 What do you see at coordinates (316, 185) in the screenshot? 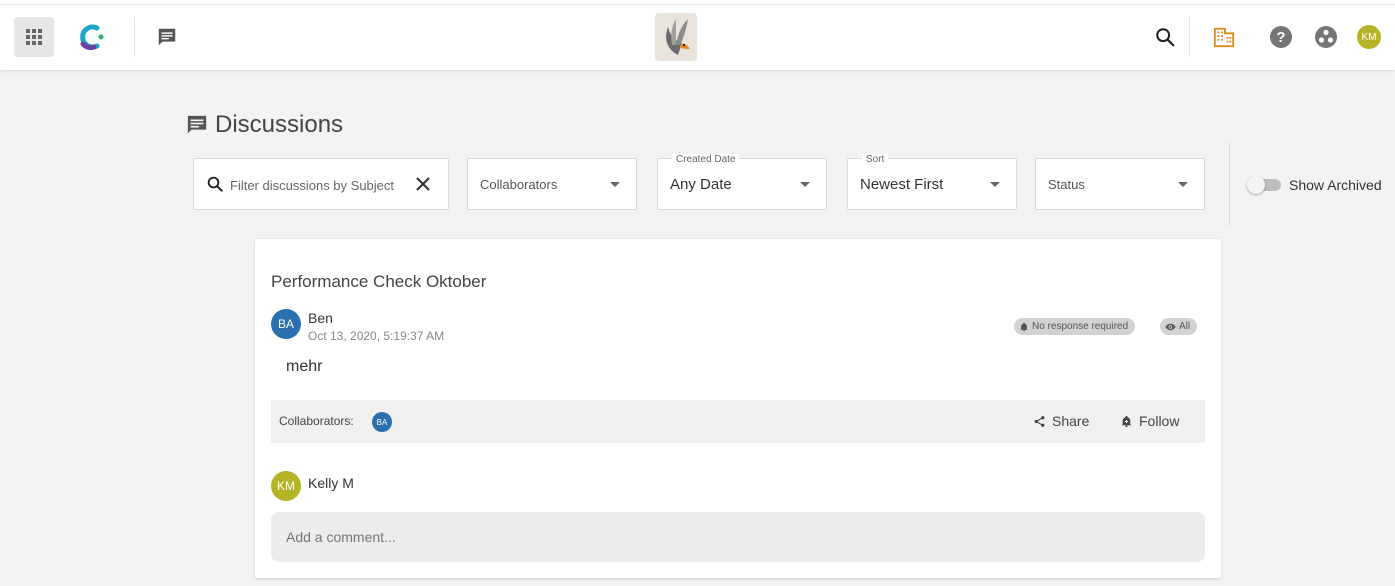
I see `subject-filter-input` at bounding box center [316, 185].